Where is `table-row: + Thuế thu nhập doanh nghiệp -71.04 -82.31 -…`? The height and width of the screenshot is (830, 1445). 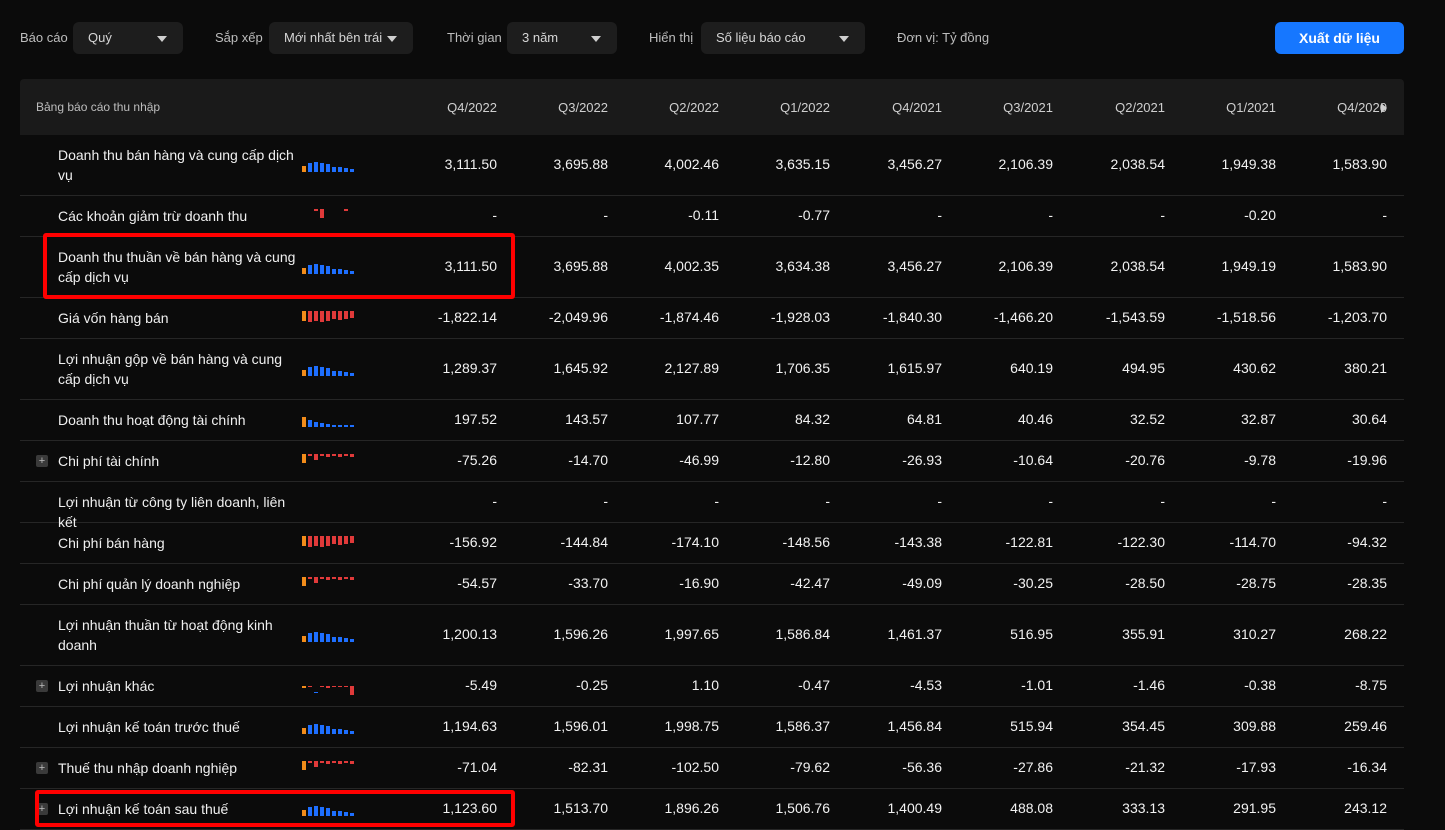
table-row: + Thuế thu nhập doanh nghiệp -71.04 -82.31 -… is located at coordinates (712, 768).